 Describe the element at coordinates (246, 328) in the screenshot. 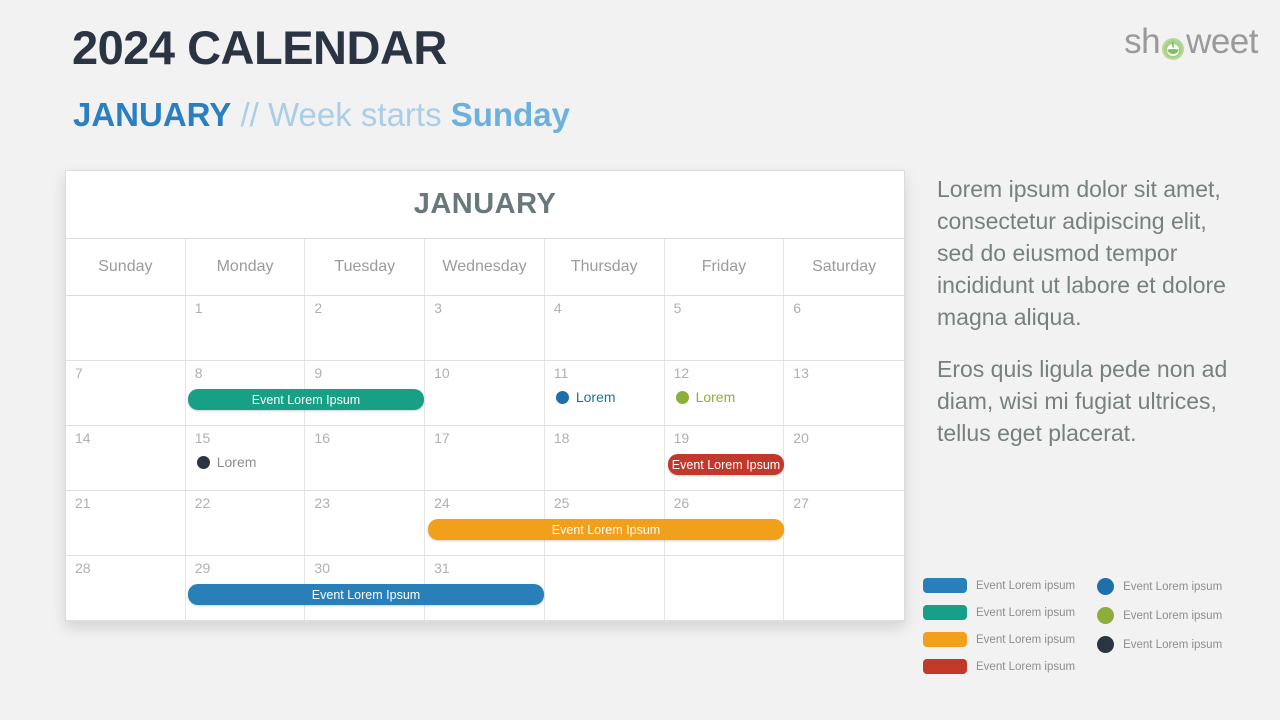

I see `calendar-day-cell-1: 1` at that location.